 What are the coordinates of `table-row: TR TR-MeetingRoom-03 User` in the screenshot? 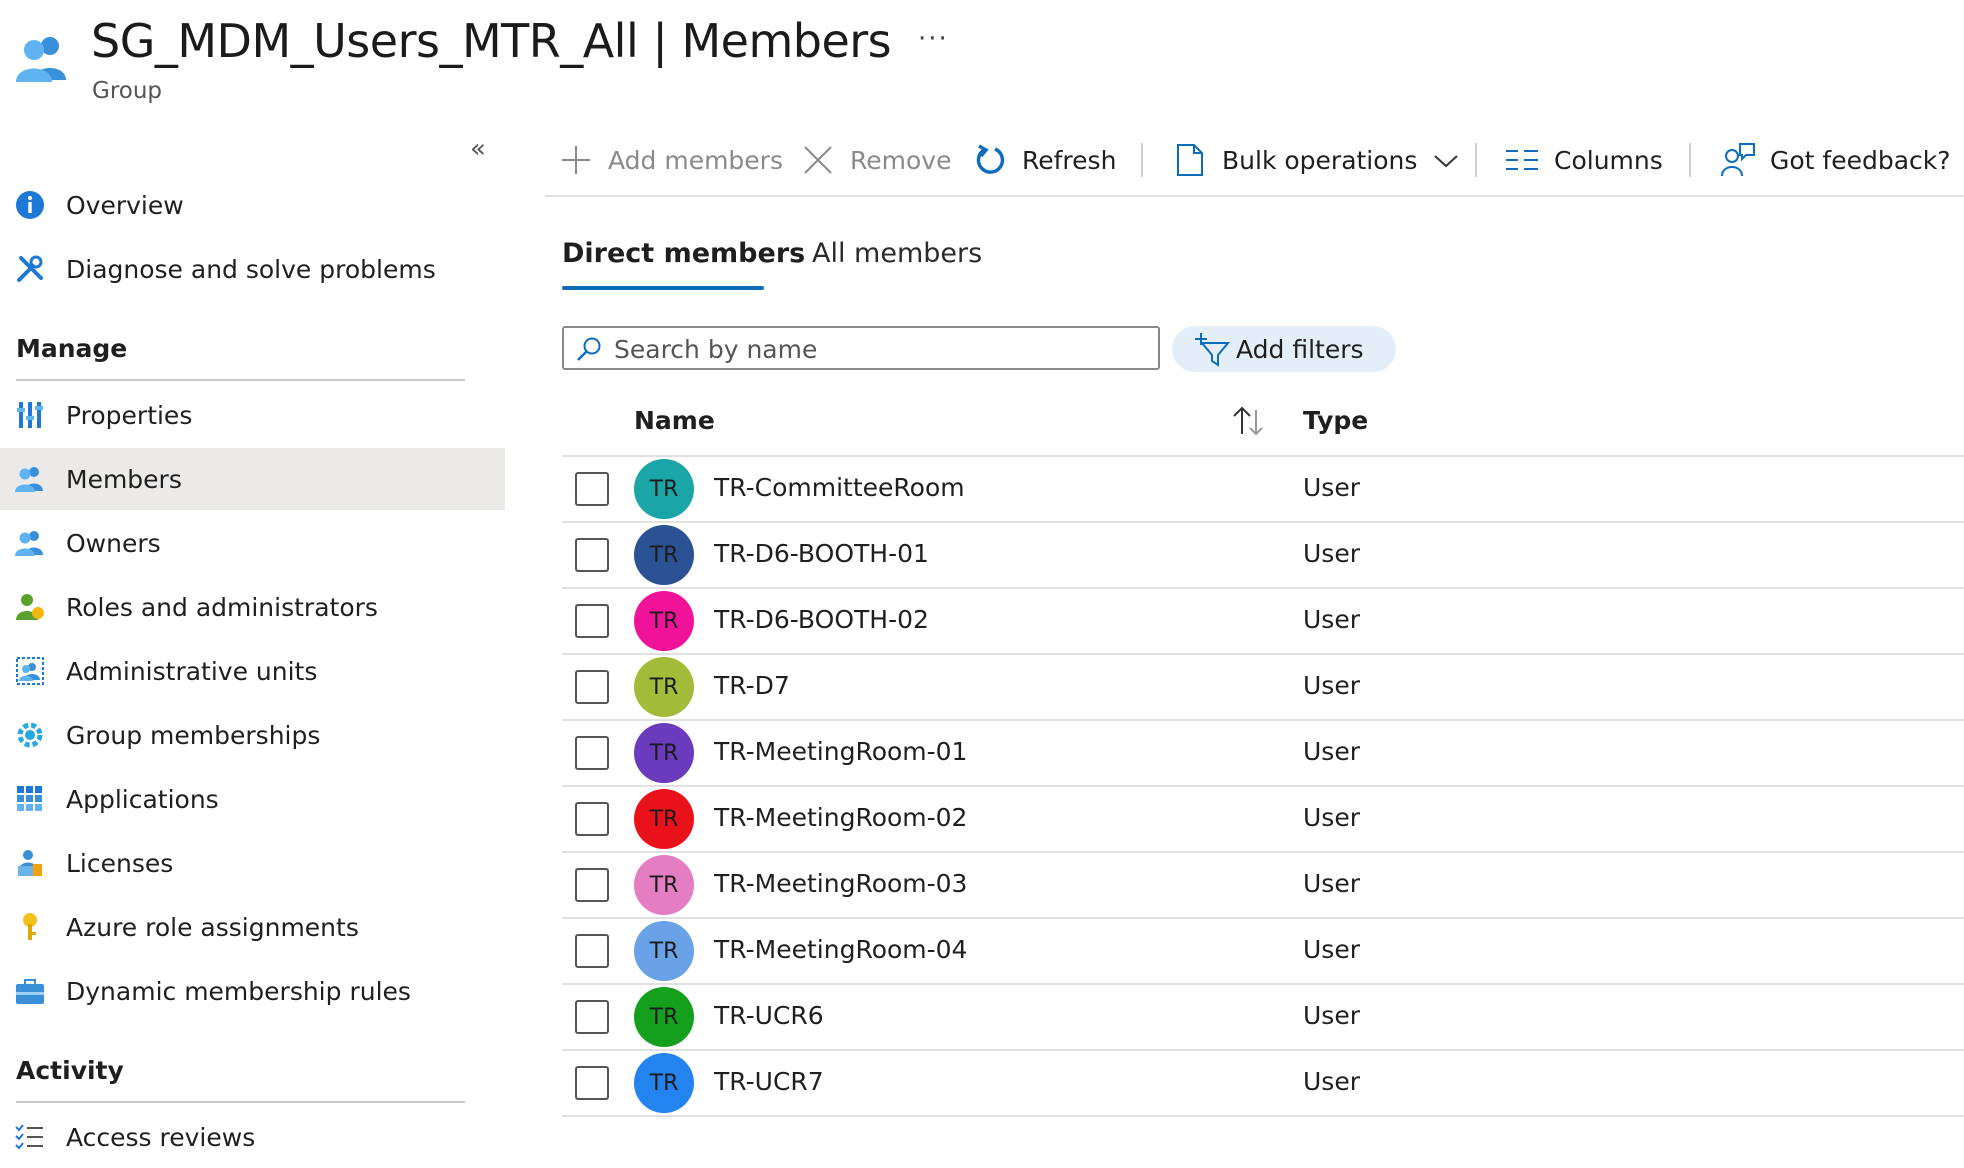 It's located at (1263, 886).